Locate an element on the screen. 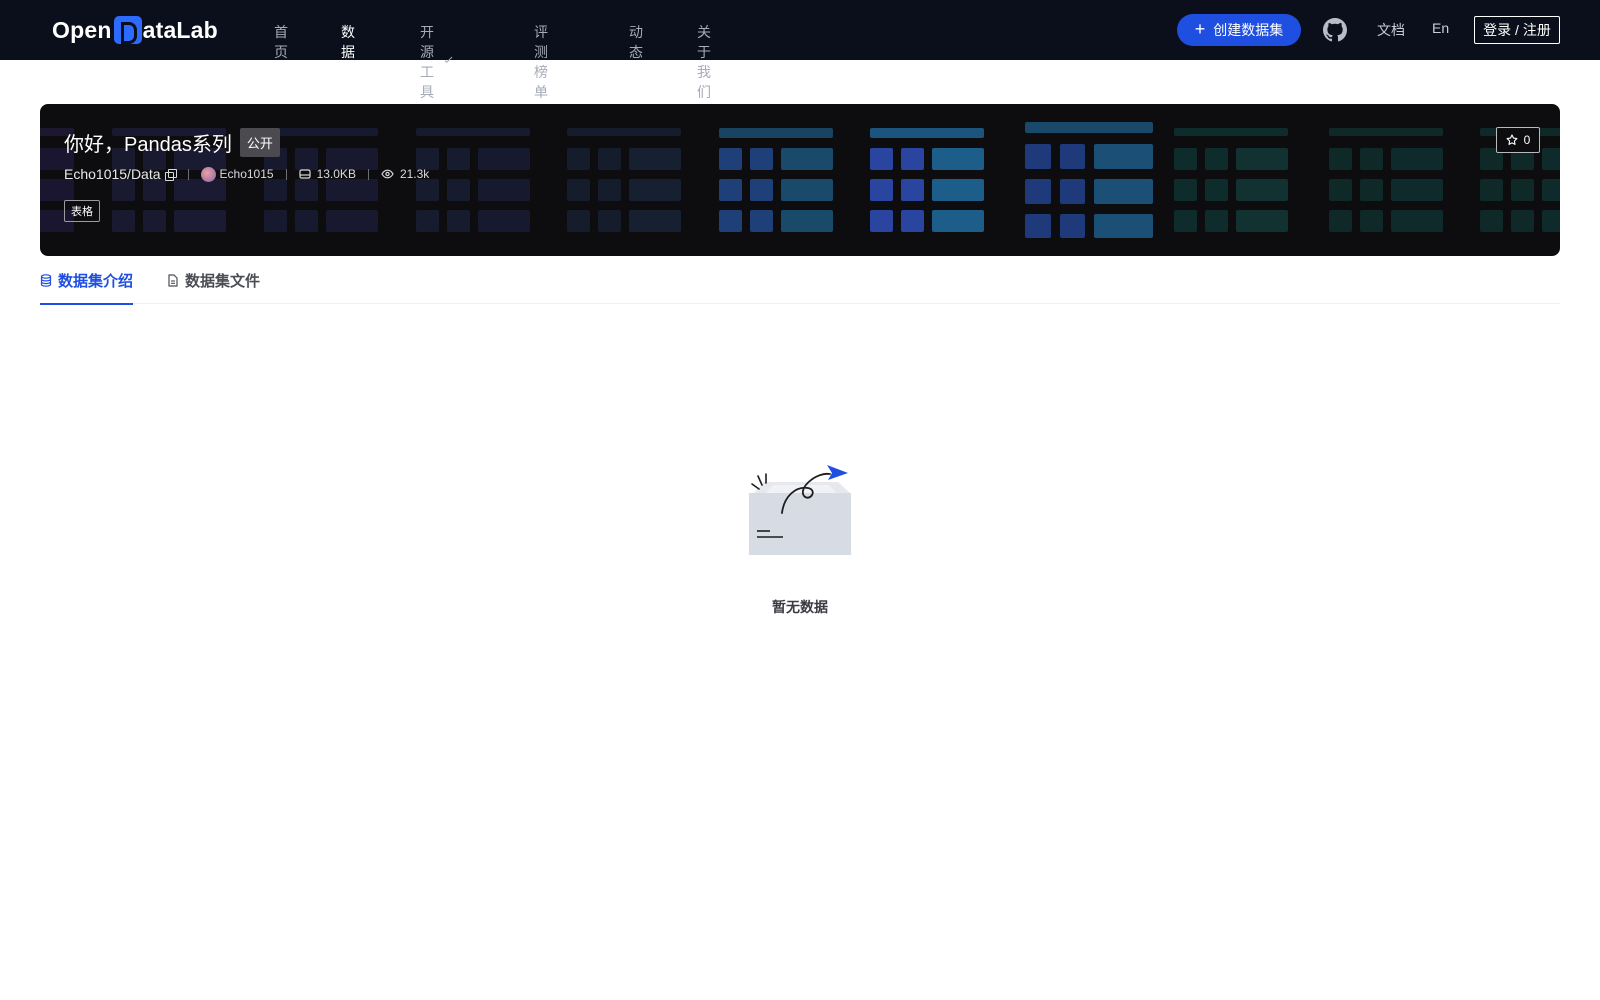 The image size is (1600, 1000). nav-leaderboard-label: 评测榜单 is located at coordinates (541, 62).